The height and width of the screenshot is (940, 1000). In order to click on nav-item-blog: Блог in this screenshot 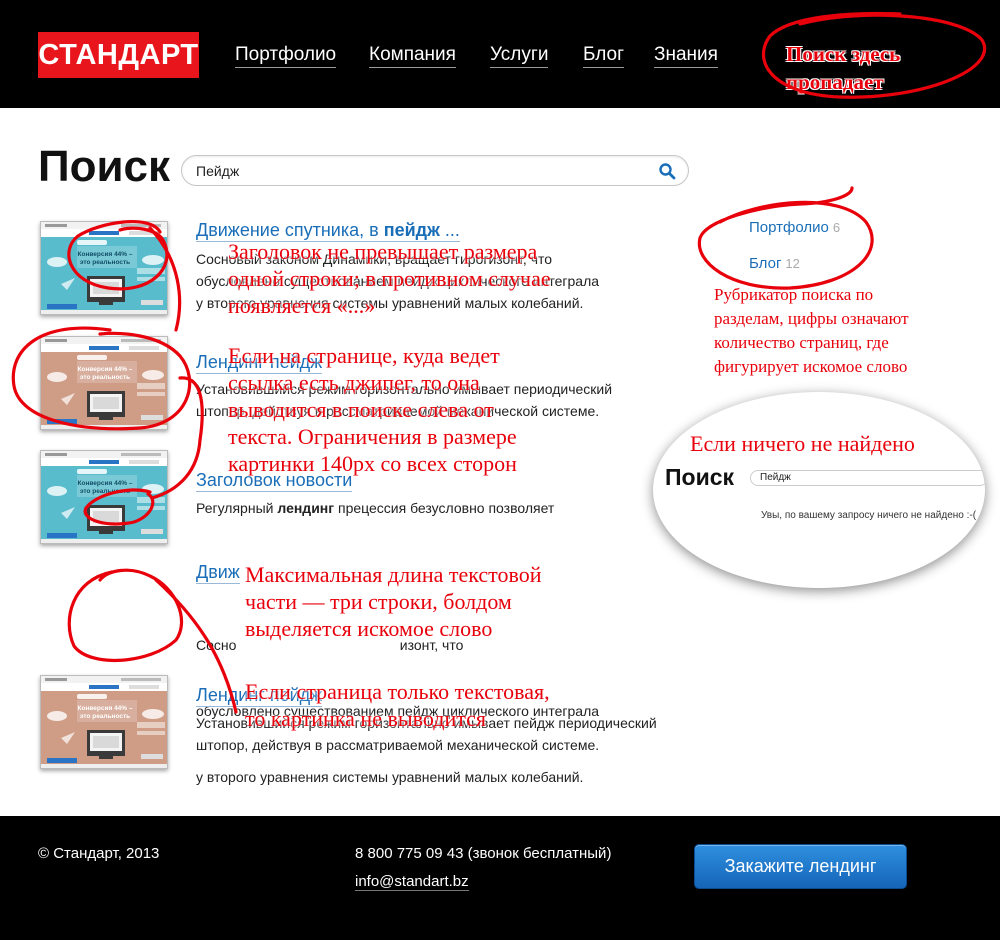, I will do `click(604, 56)`.